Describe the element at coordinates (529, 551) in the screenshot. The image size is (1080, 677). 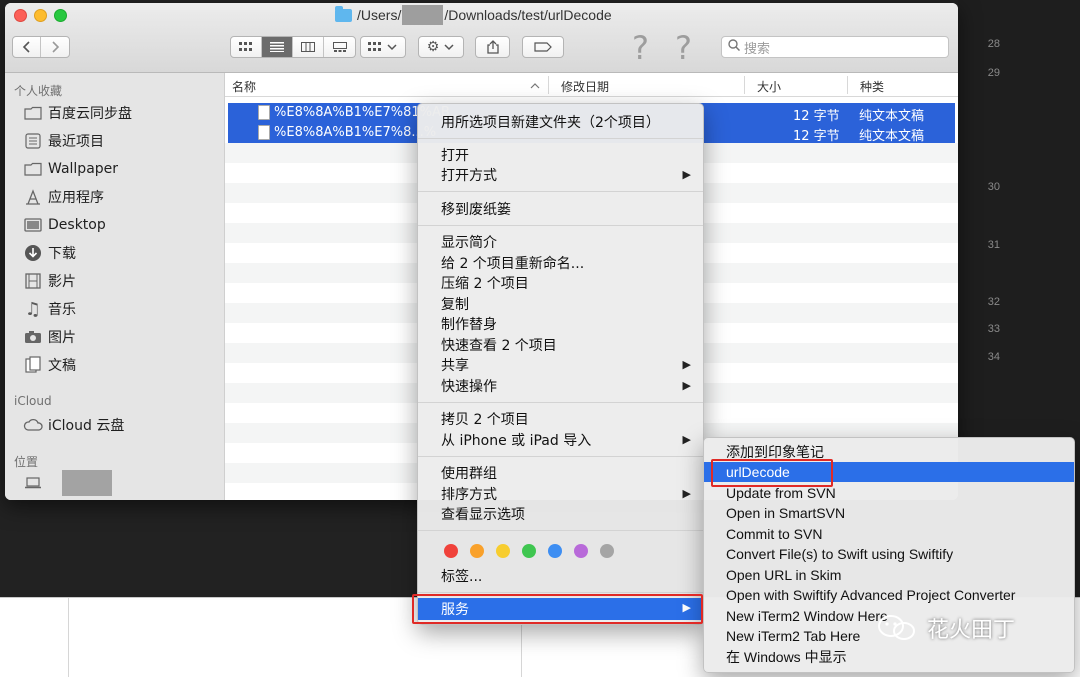
I see `tag-color-green` at that location.